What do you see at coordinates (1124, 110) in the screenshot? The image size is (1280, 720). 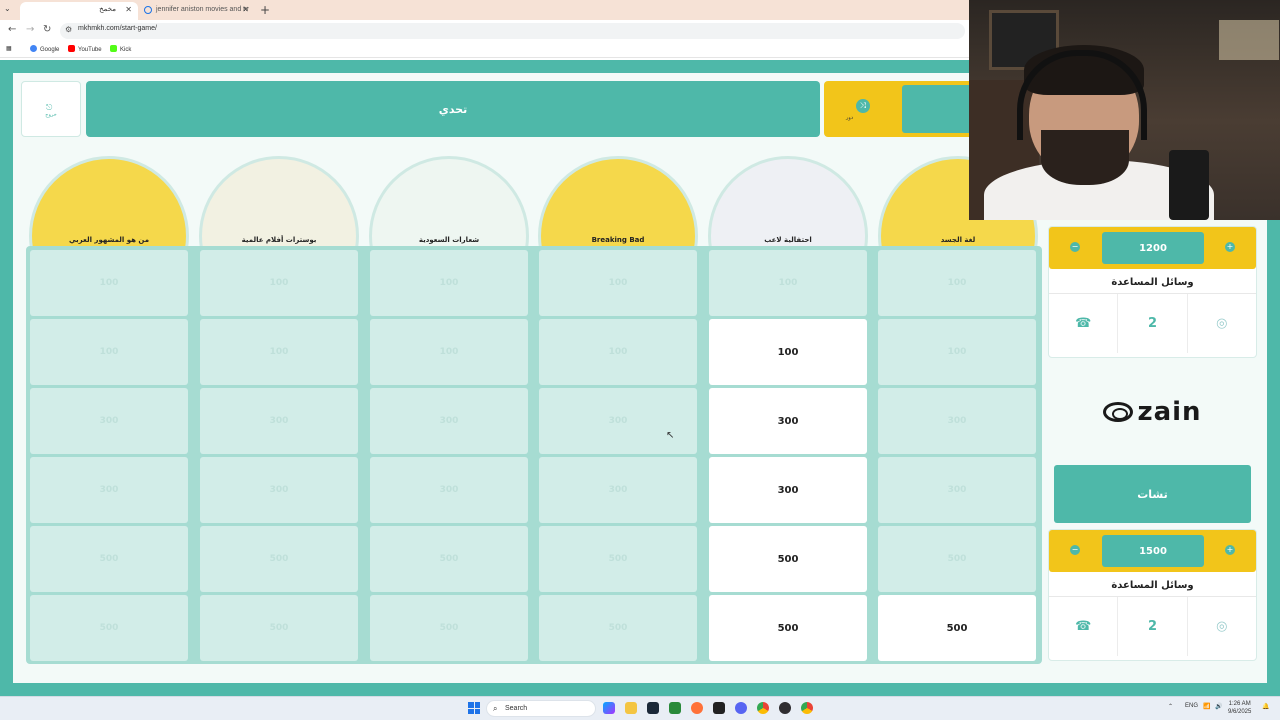 I see `webcam-overlay` at bounding box center [1124, 110].